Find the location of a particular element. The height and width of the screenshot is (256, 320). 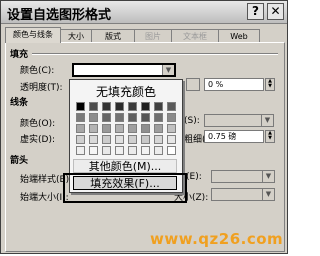

line-weight-input: 0.75 磅 is located at coordinates (234, 136).